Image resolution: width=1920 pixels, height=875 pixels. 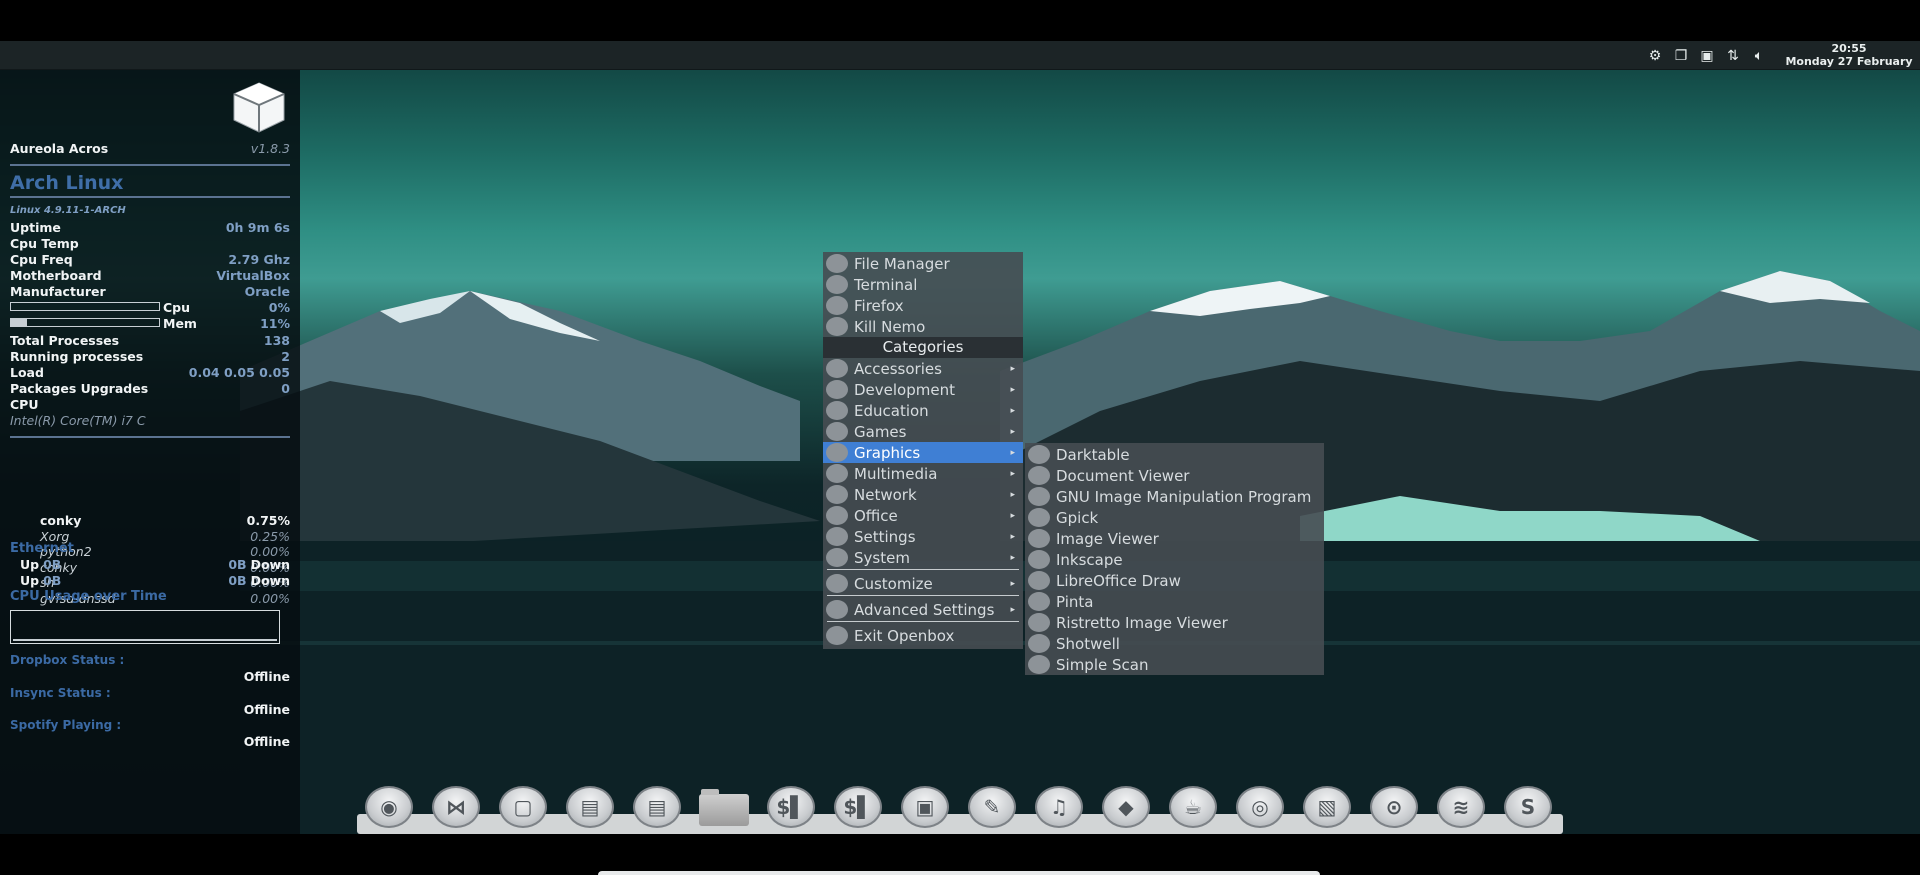 What do you see at coordinates (1107, 538) in the screenshot?
I see `submenu-item-label: Image Viewer` at bounding box center [1107, 538].